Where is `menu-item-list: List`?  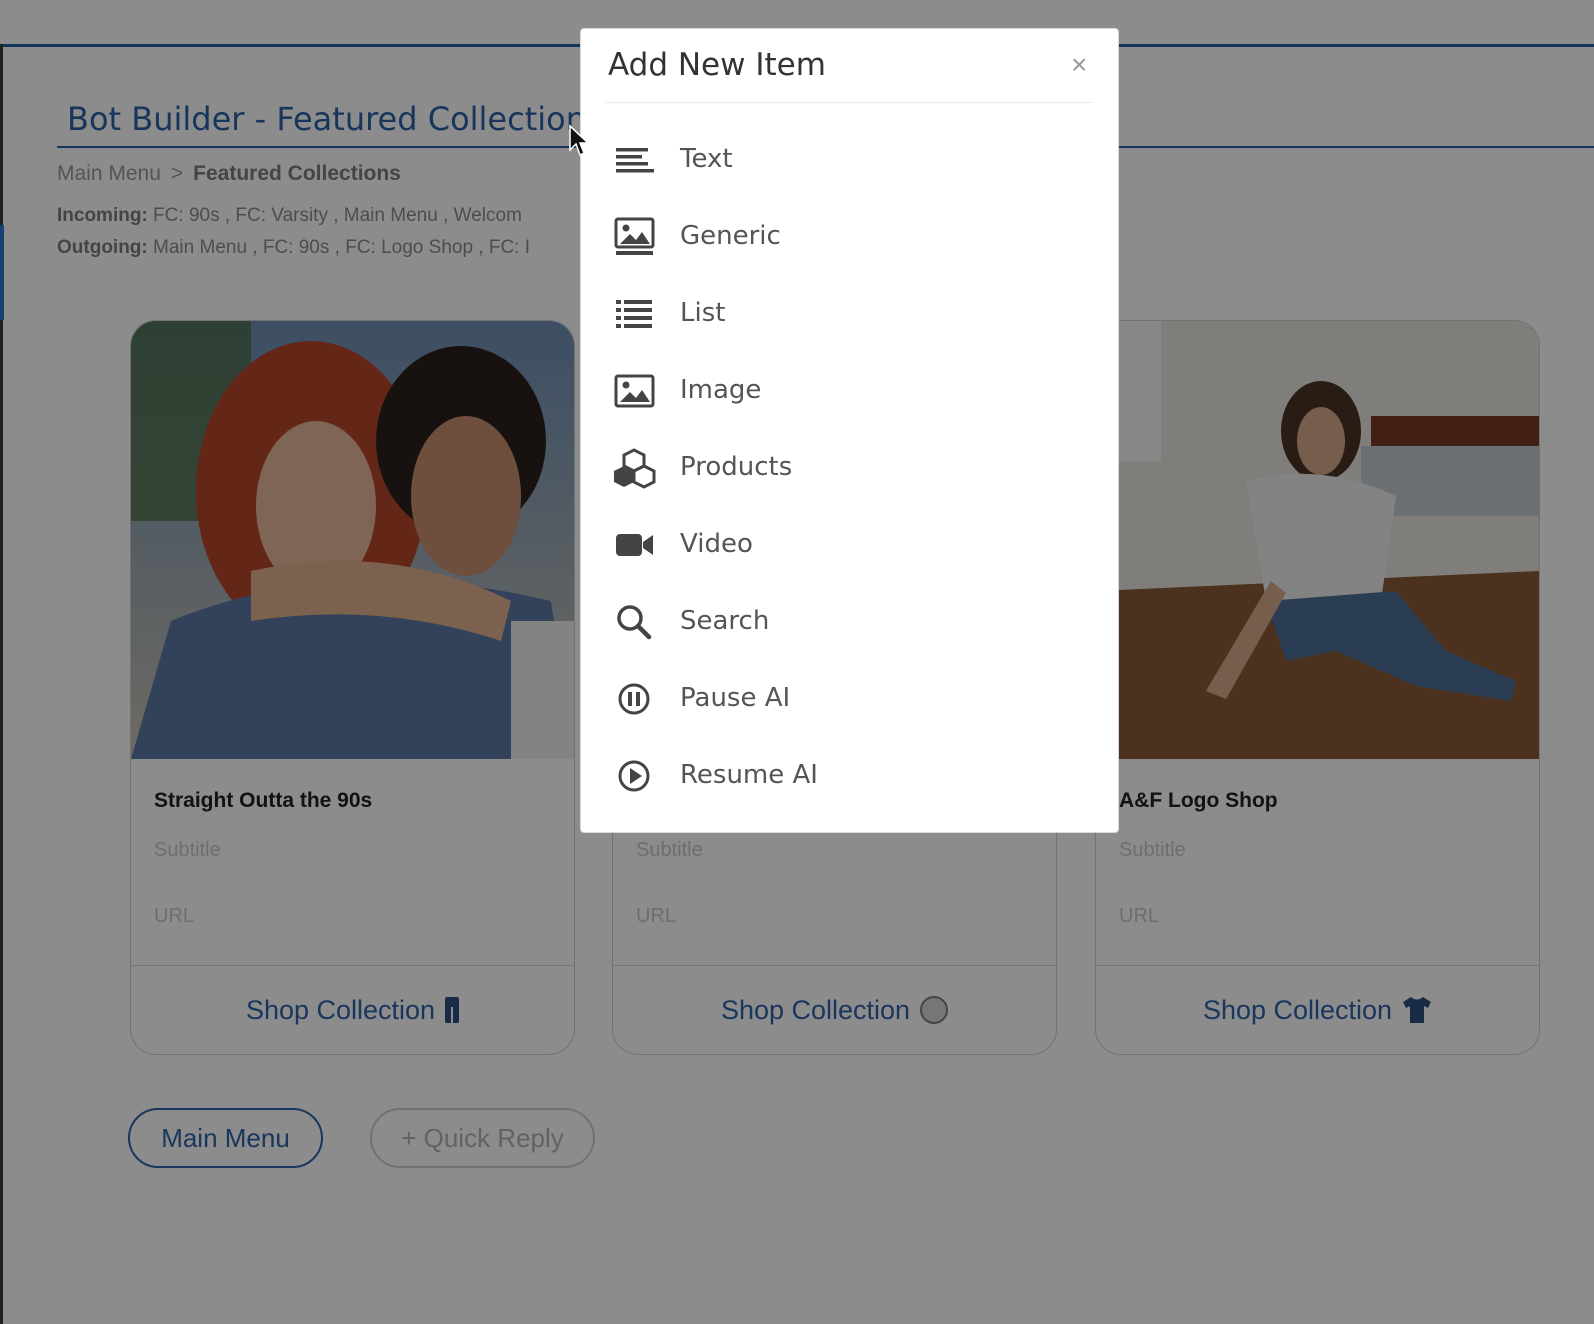
menu-item-list: List is located at coordinates (849, 313).